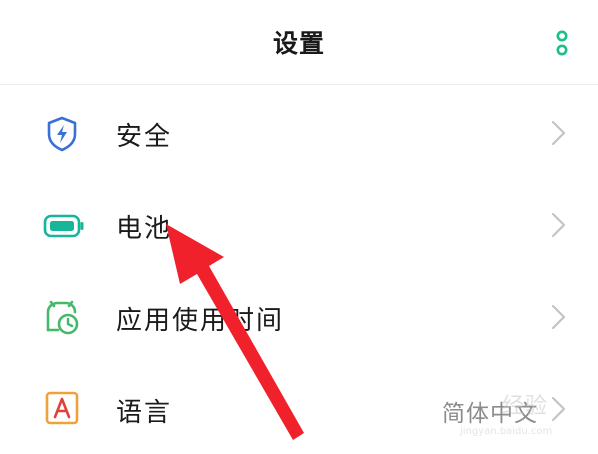 The width and height of the screenshot is (598, 454). I want to click on settings-item-label: 语言, so click(144, 413).